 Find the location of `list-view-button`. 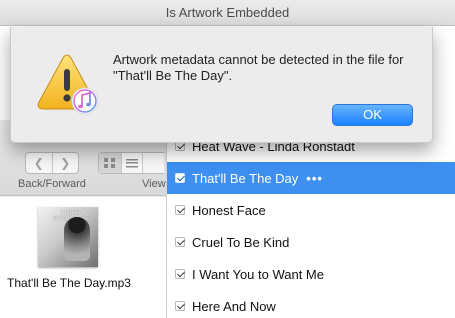

list-view-button is located at coordinates (131, 163).